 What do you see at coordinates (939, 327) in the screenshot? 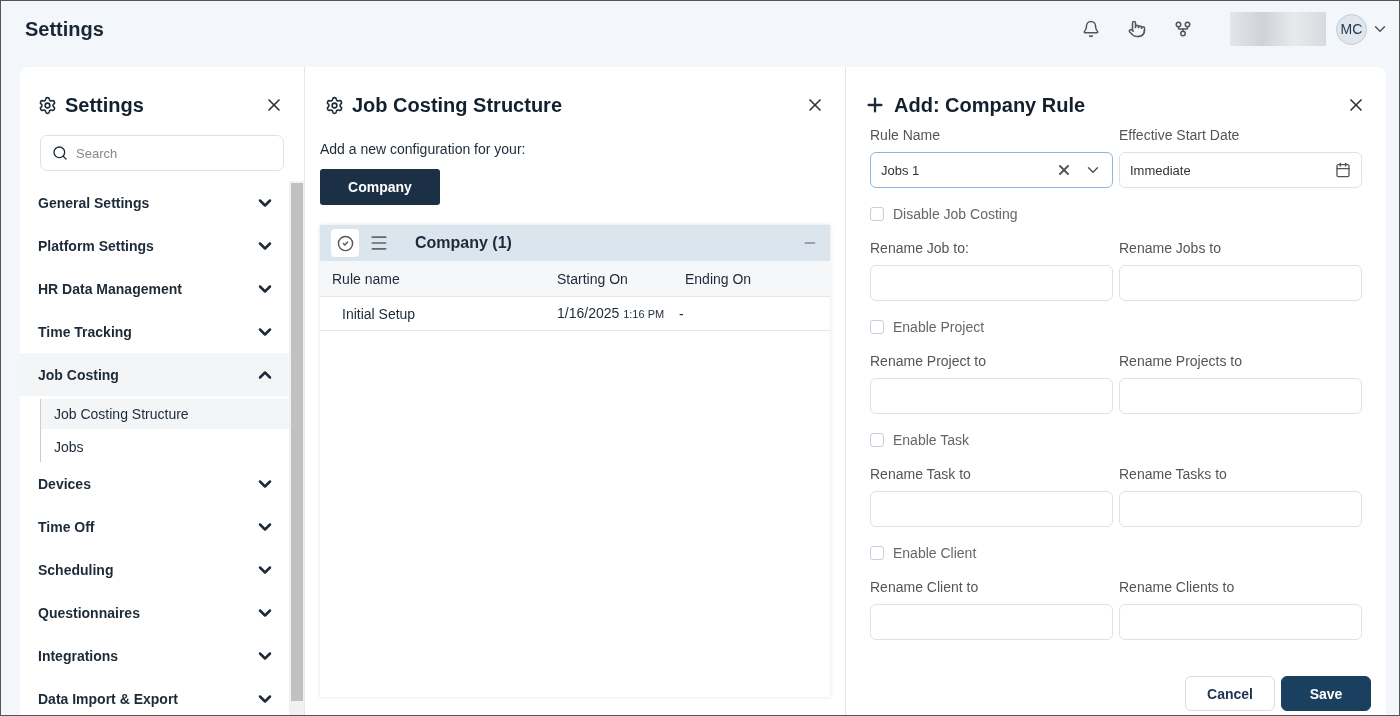
I see `checkbox-label: Enable Project` at bounding box center [939, 327].